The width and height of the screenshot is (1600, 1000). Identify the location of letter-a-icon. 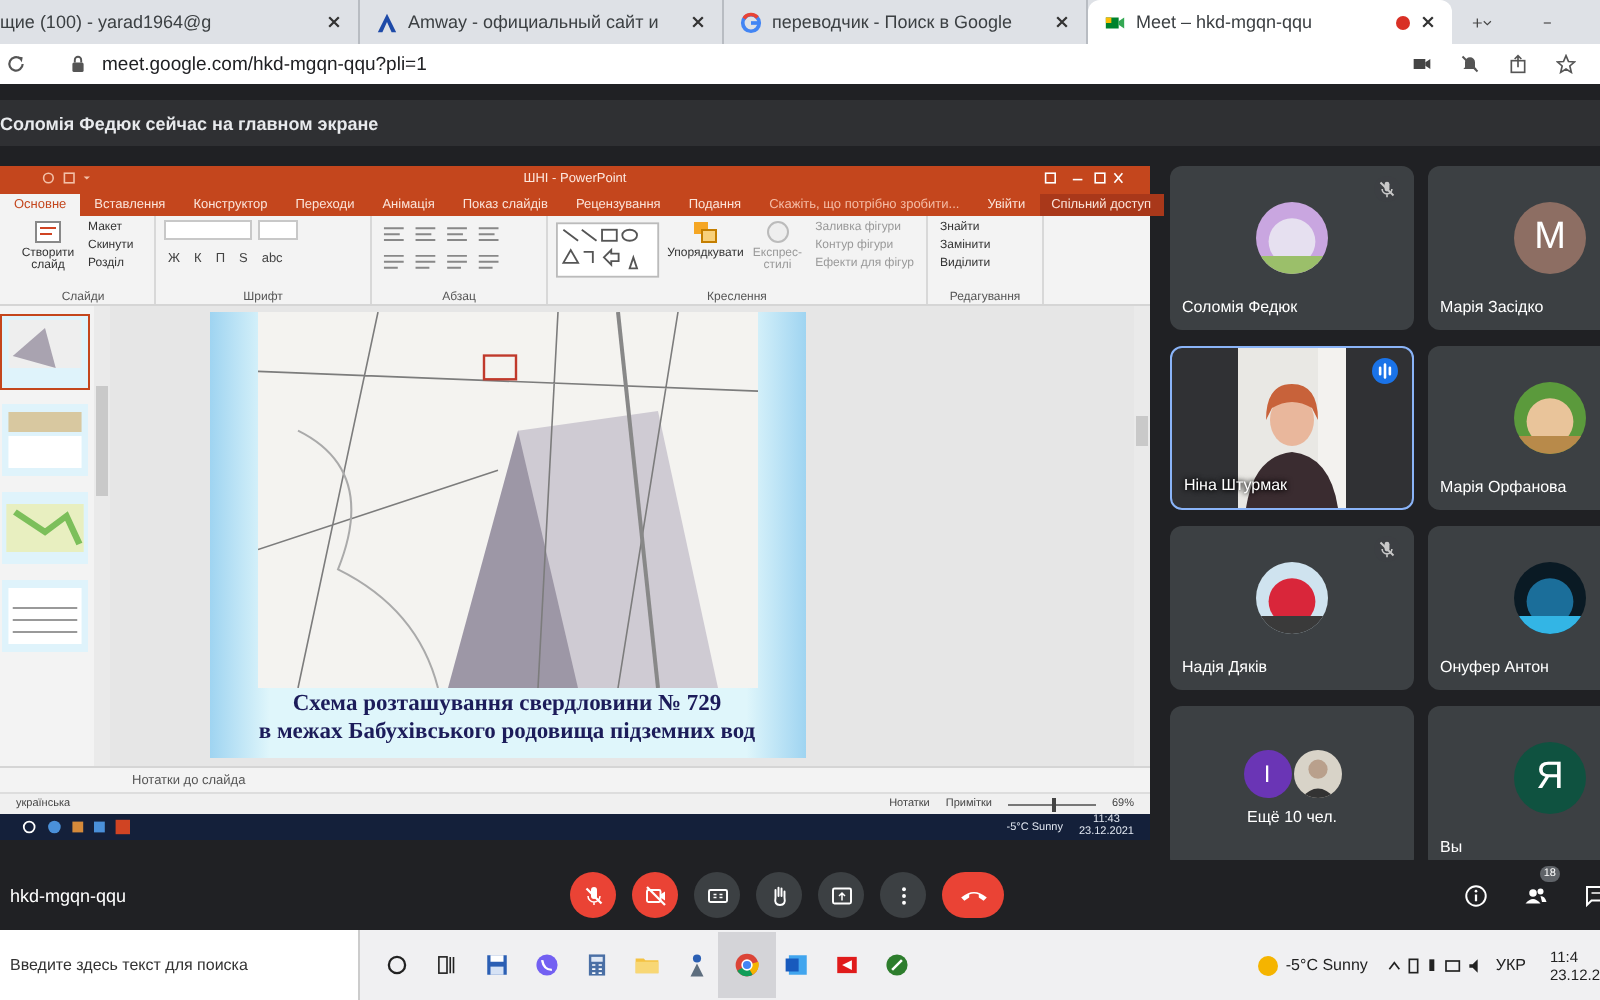
(387, 22).